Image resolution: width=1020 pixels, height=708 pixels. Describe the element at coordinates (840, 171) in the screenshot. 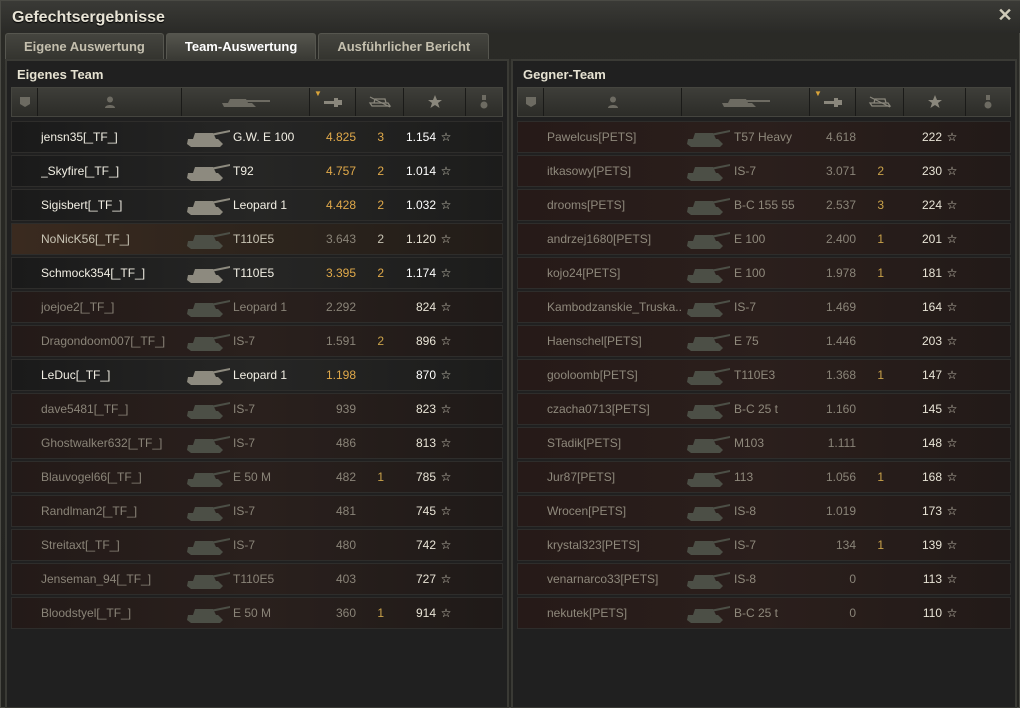

I see `damage-value: 3.071` at that location.